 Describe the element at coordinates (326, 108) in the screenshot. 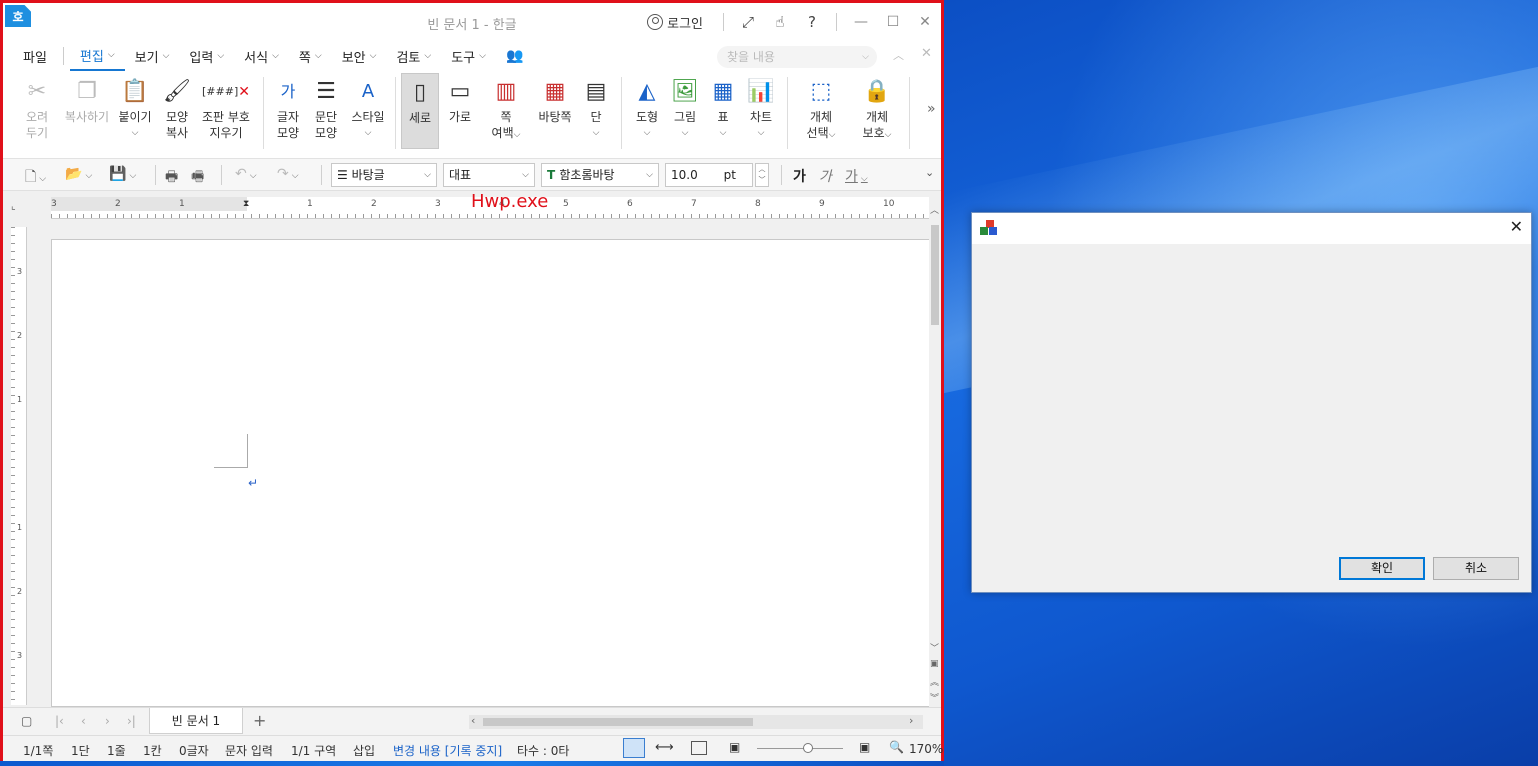

I see `para-shape-button: ☰ 문단 모양` at that location.